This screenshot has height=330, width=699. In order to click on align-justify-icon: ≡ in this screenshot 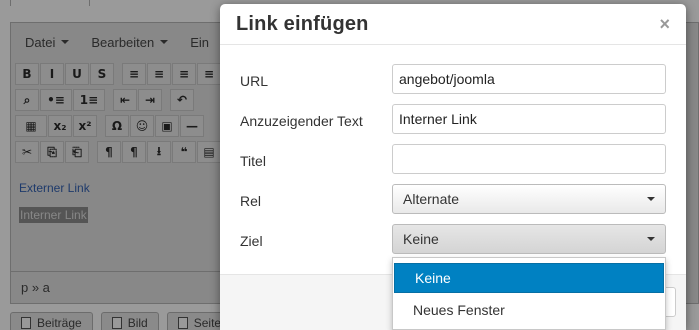, I will do `click(209, 74)`.